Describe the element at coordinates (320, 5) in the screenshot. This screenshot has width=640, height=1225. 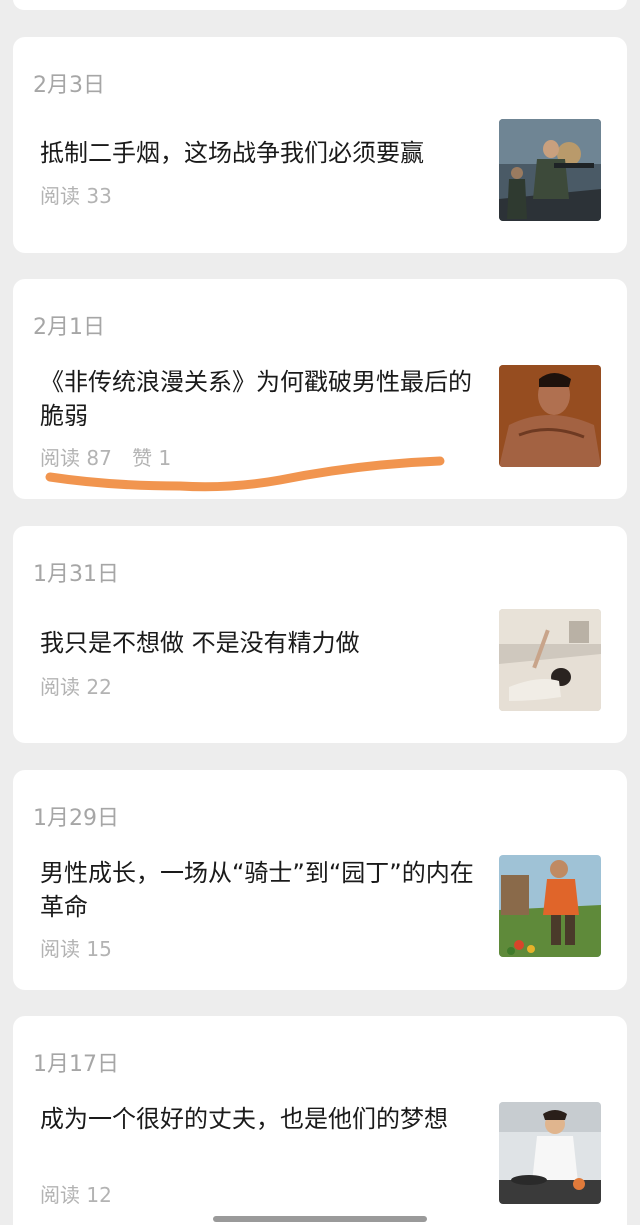
I see `previous-card-edge` at that location.